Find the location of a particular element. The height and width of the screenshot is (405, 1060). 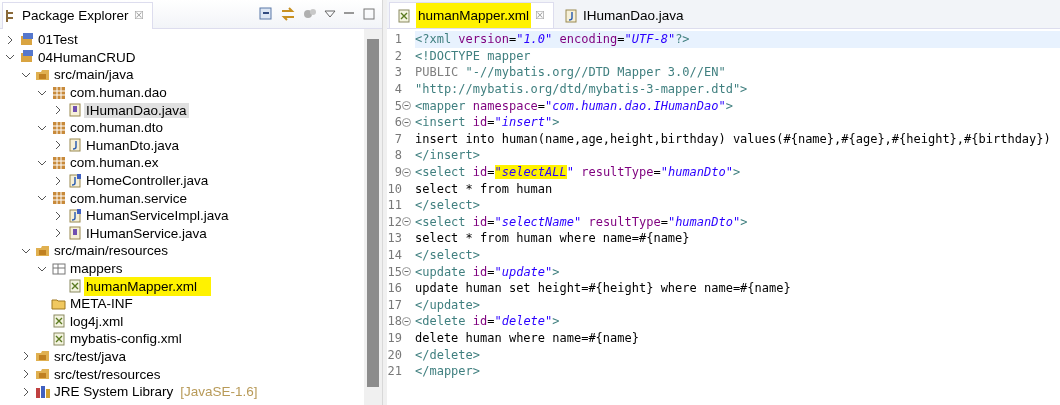

code-line: </update> is located at coordinates (448, 305).